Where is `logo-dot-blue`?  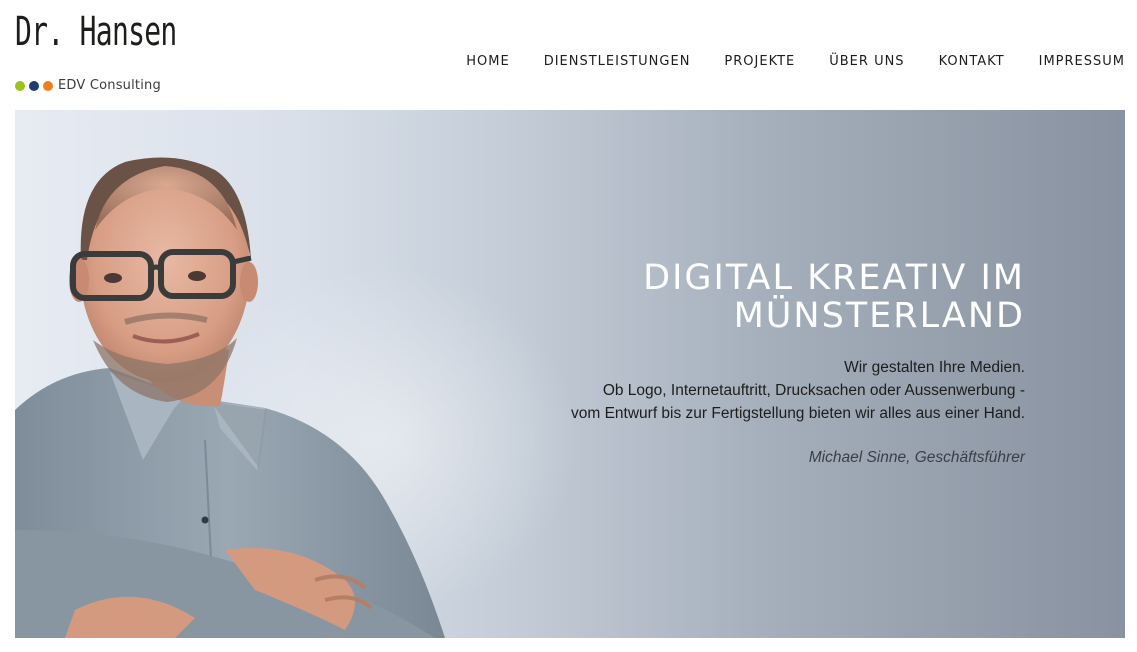 logo-dot-blue is located at coordinates (34, 86).